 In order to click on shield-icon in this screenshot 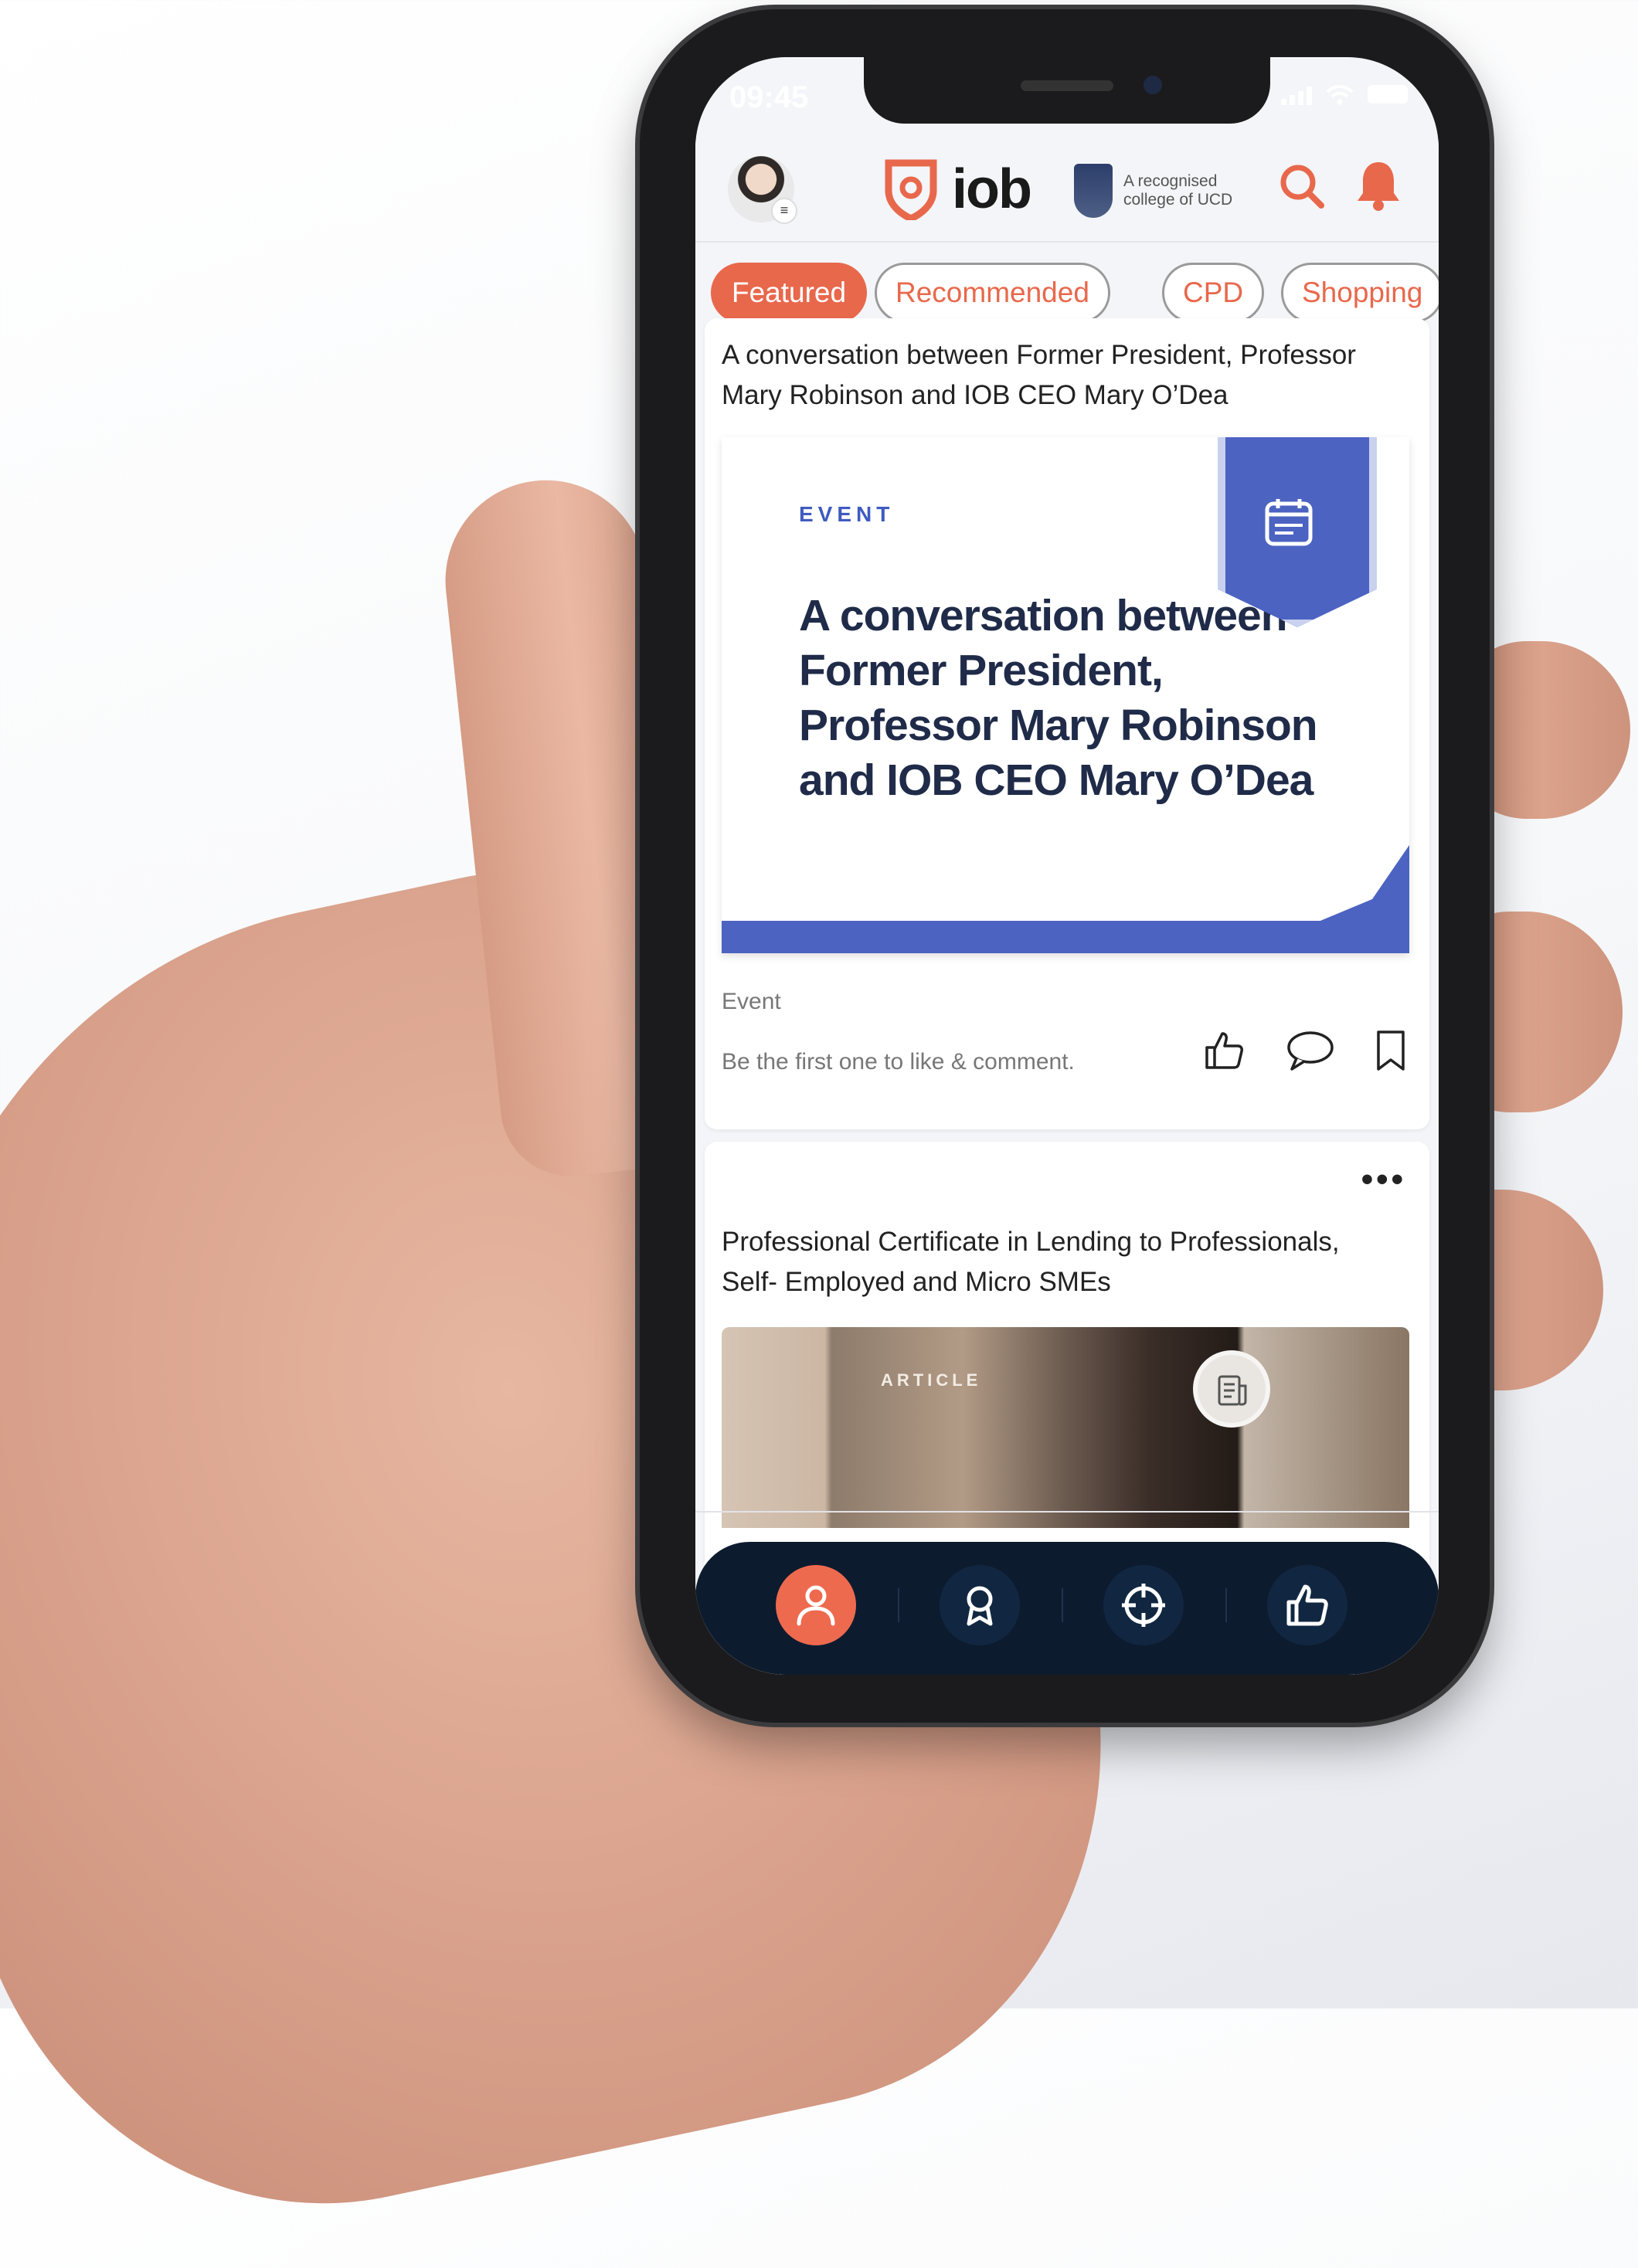, I will do `click(911, 189)`.